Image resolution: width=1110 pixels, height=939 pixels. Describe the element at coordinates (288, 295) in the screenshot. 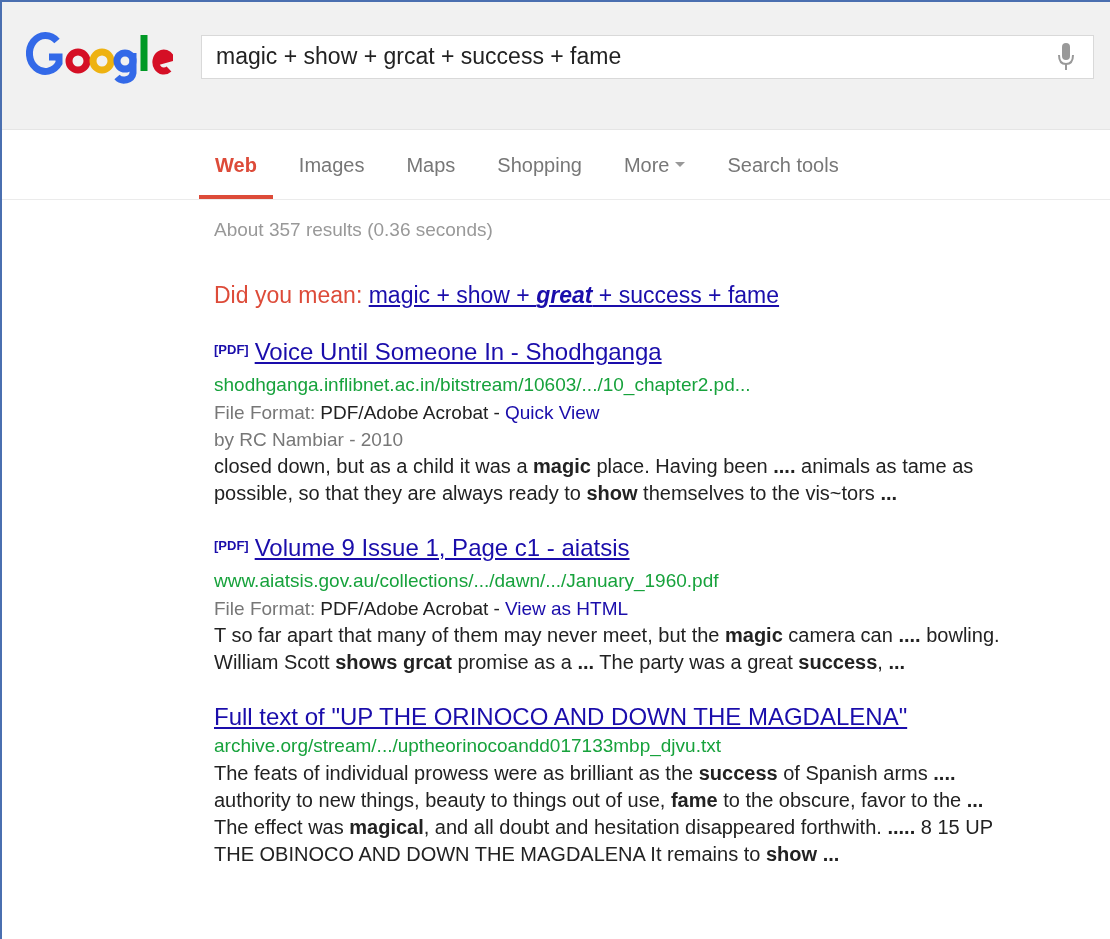

I see `did-you-mean-label: Did you mean:` at that location.